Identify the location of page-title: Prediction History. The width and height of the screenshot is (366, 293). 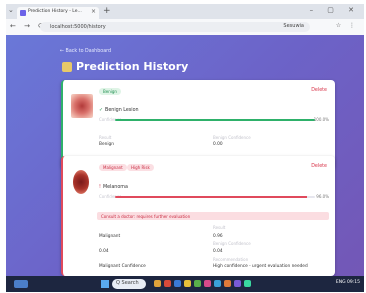
(132, 66).